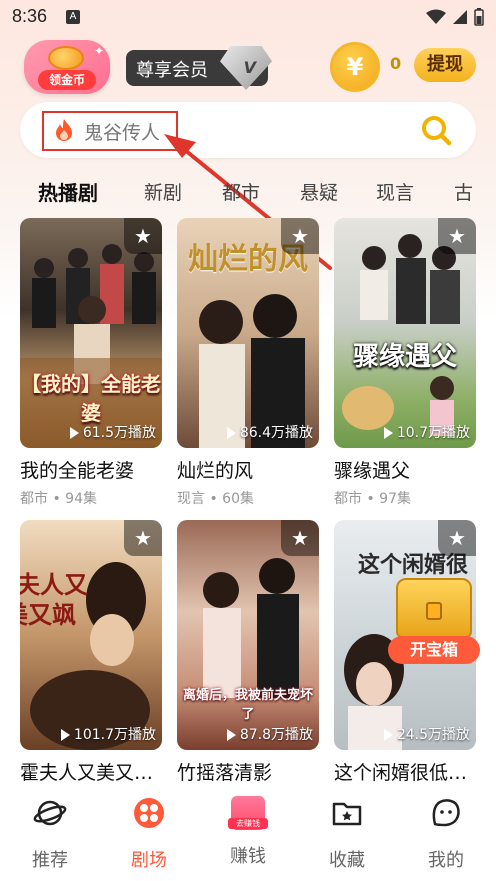 This screenshot has width=496, height=881. Describe the element at coordinates (479, 17) in the screenshot. I see `battery-icon` at that location.